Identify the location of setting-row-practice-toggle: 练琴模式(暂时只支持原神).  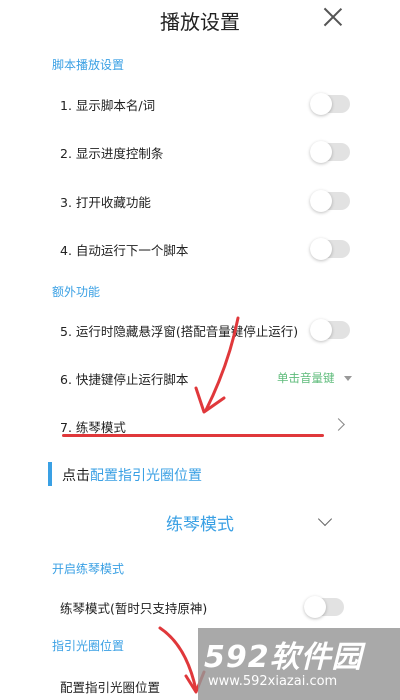
(200, 607).